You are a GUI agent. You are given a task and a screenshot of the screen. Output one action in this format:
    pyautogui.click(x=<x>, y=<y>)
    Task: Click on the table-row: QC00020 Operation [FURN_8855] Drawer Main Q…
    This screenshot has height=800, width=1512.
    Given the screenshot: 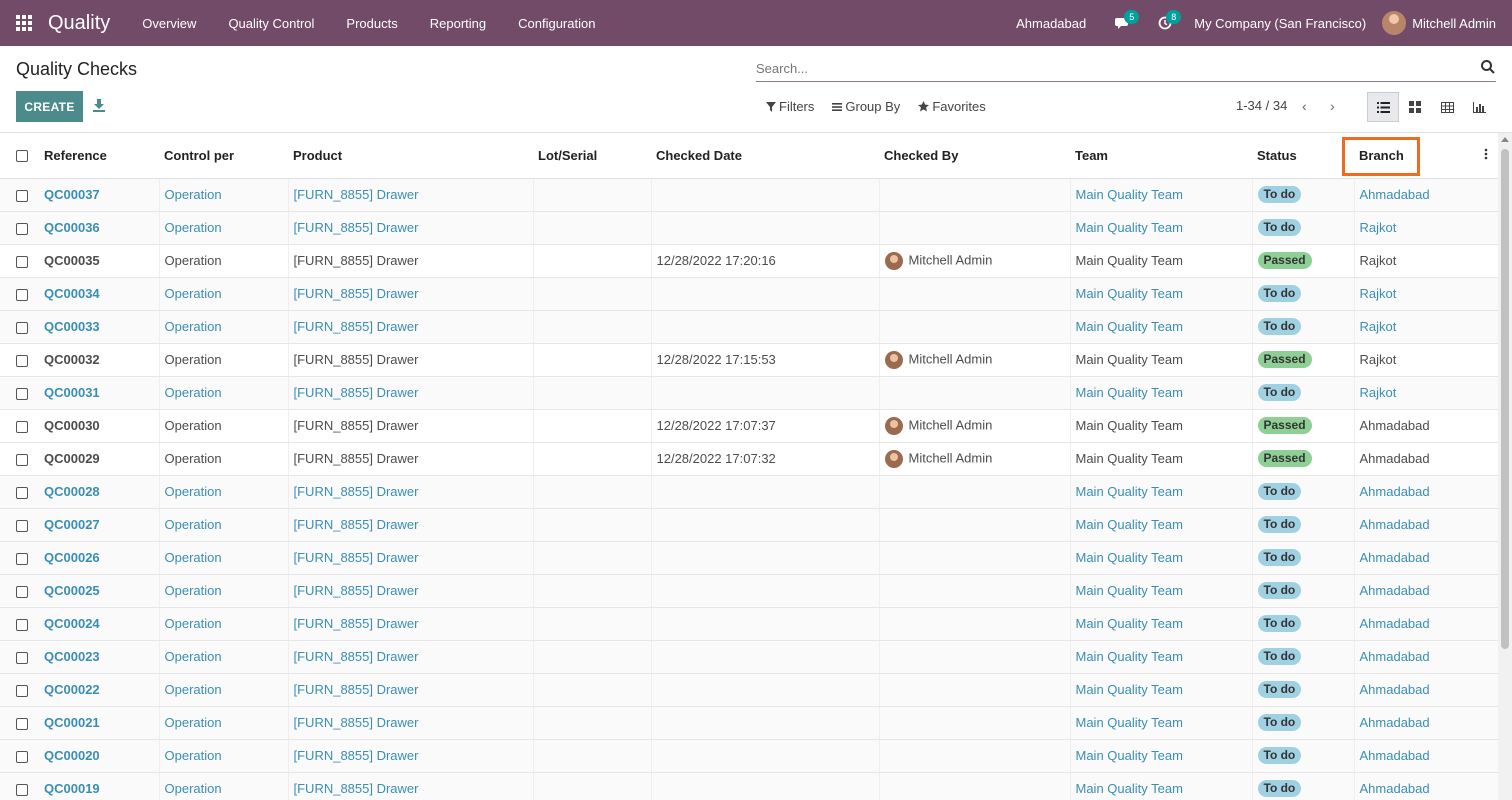 What is the action you would take?
    pyautogui.click(x=749, y=756)
    